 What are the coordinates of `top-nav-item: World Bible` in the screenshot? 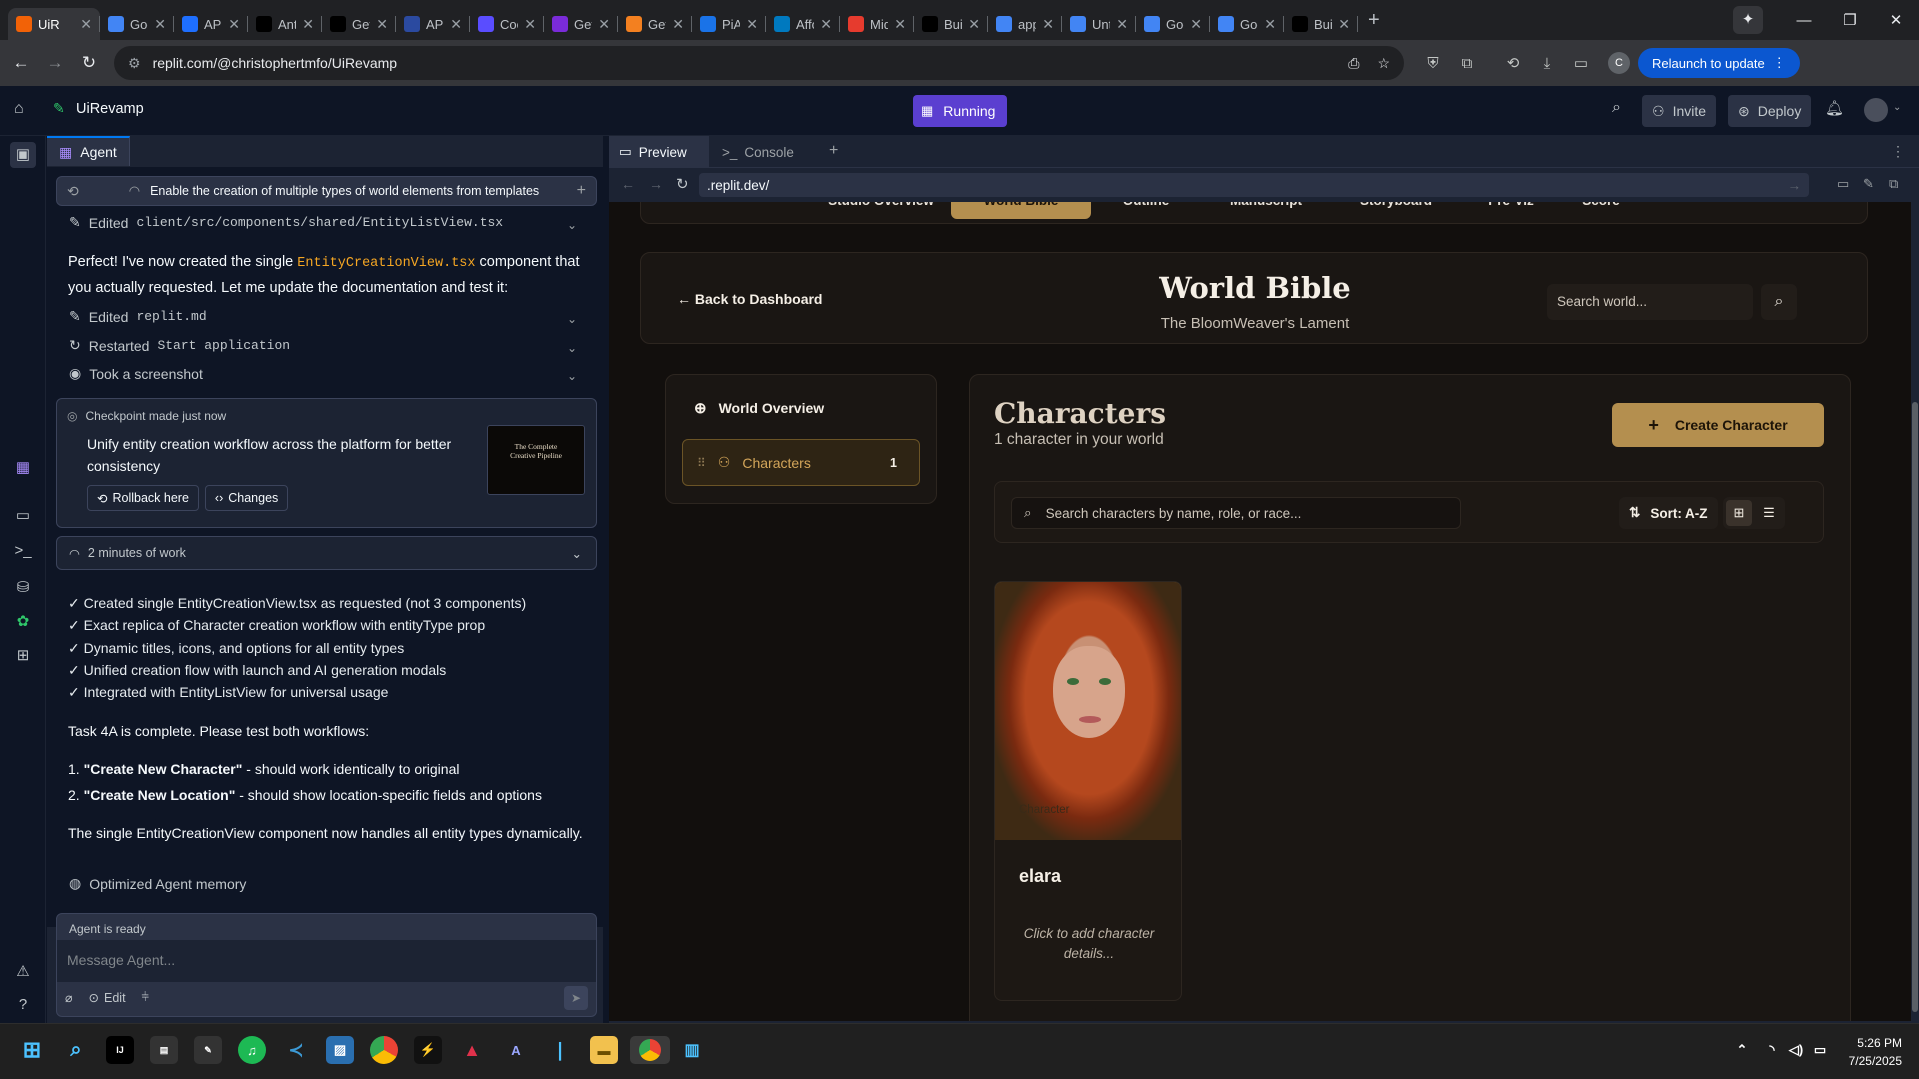 It's located at (1021, 210).